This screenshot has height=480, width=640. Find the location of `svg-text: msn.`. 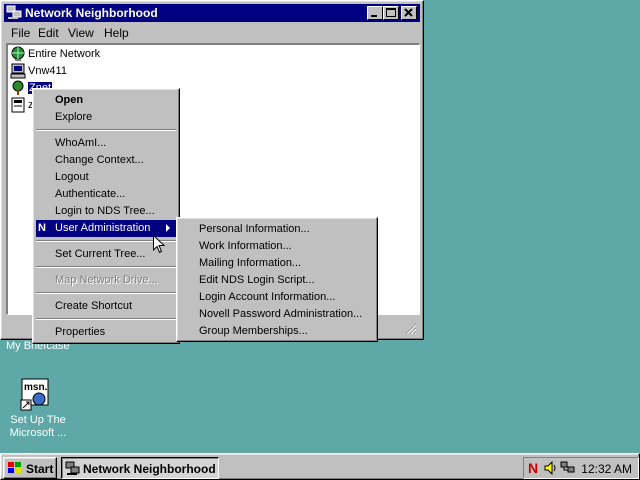

svg-text: msn. is located at coordinates (36, 387).